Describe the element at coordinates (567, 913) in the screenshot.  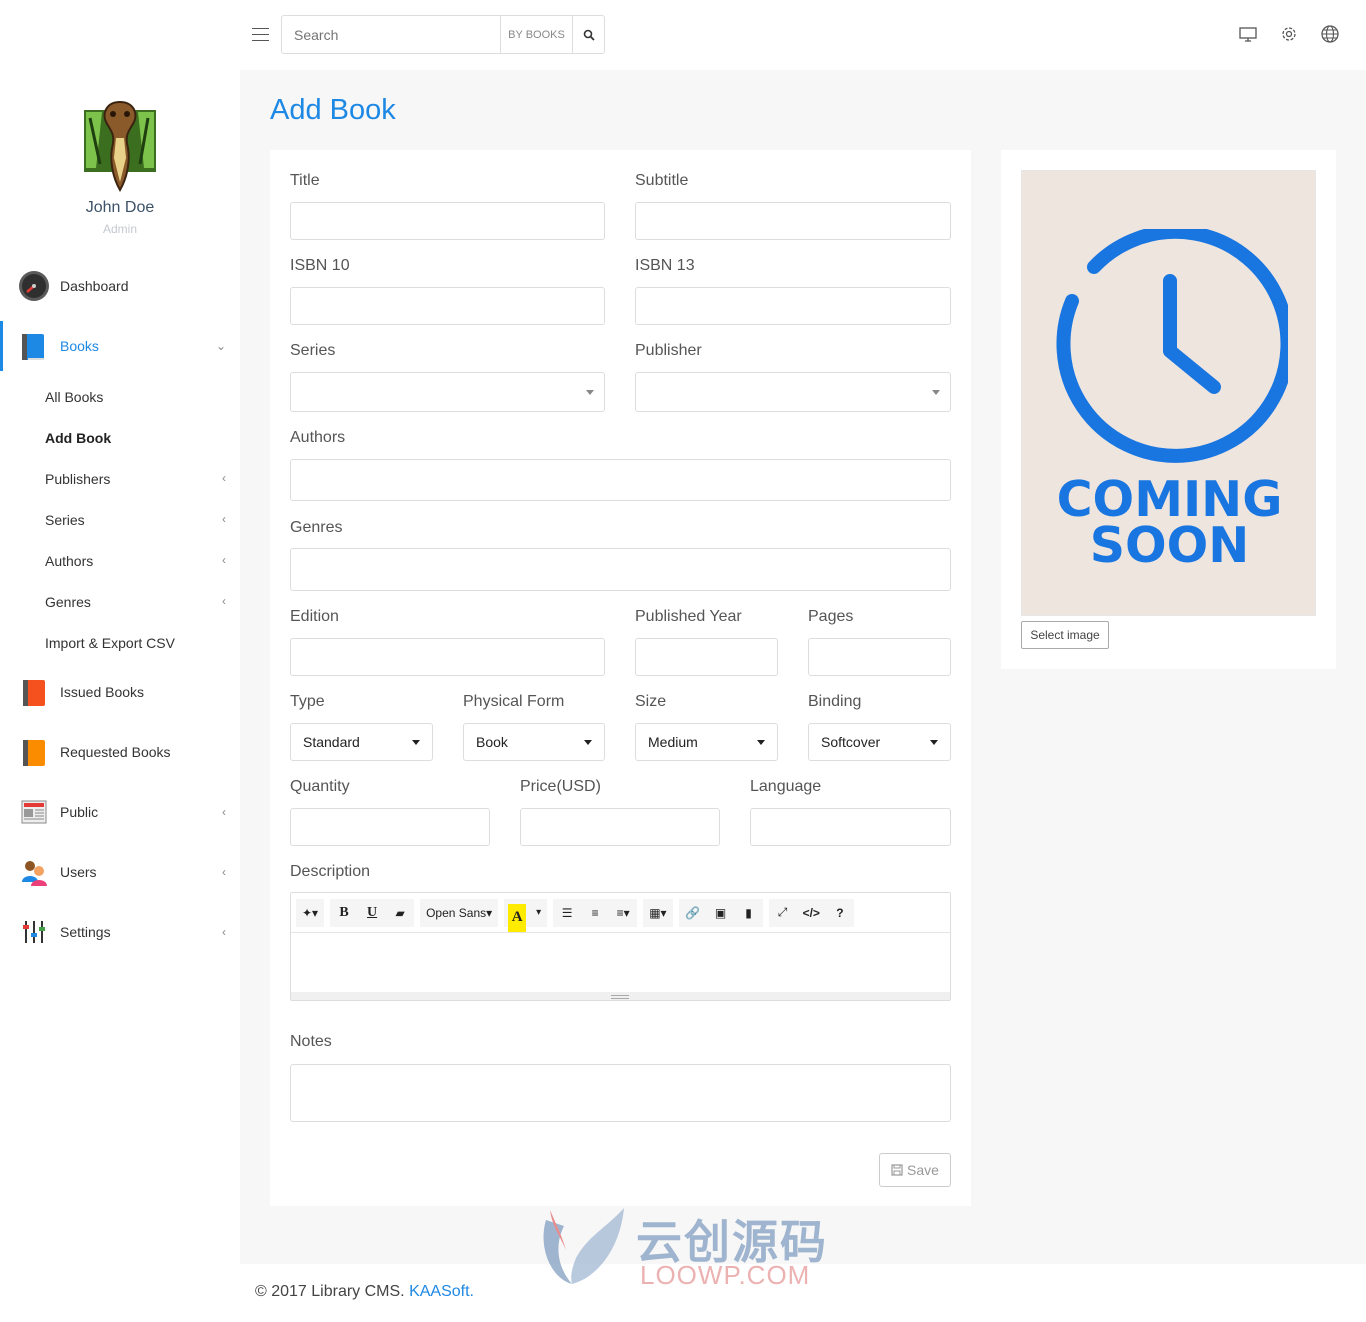
I see `unordered-list-icon: ☰` at that location.